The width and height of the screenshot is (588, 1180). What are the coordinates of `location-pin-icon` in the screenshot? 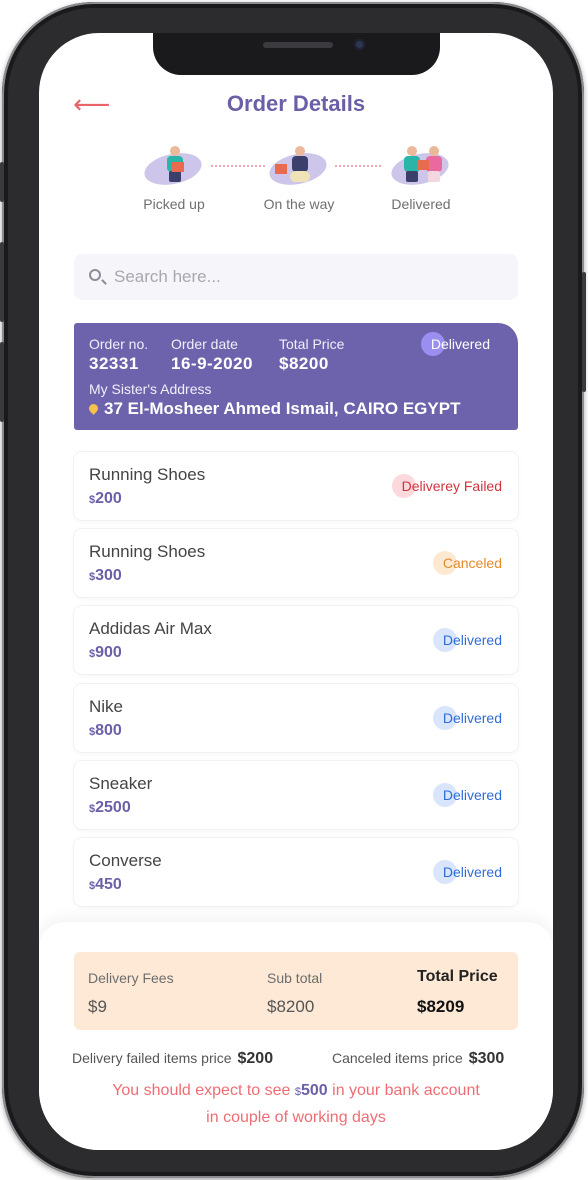 It's located at (93, 408).